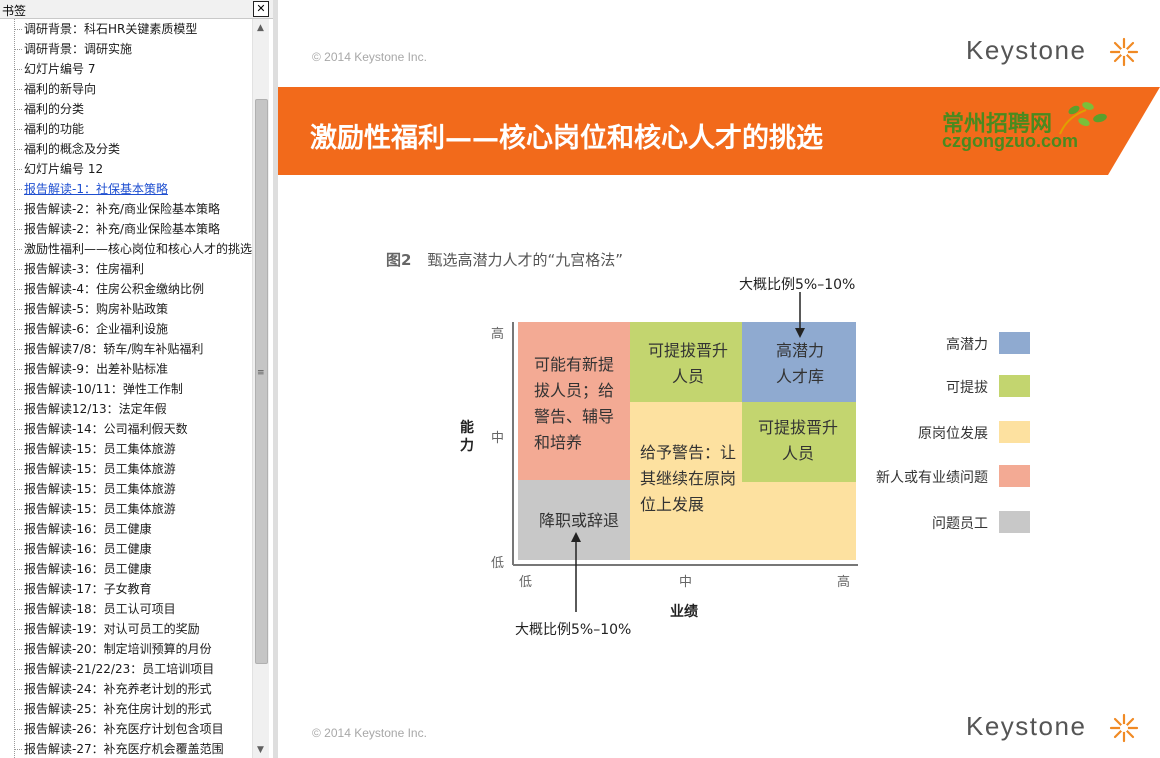 The width and height of the screenshot is (1160, 758). What do you see at coordinates (843, 580) in the screenshot?
I see `x-tick-high: 高` at bounding box center [843, 580].